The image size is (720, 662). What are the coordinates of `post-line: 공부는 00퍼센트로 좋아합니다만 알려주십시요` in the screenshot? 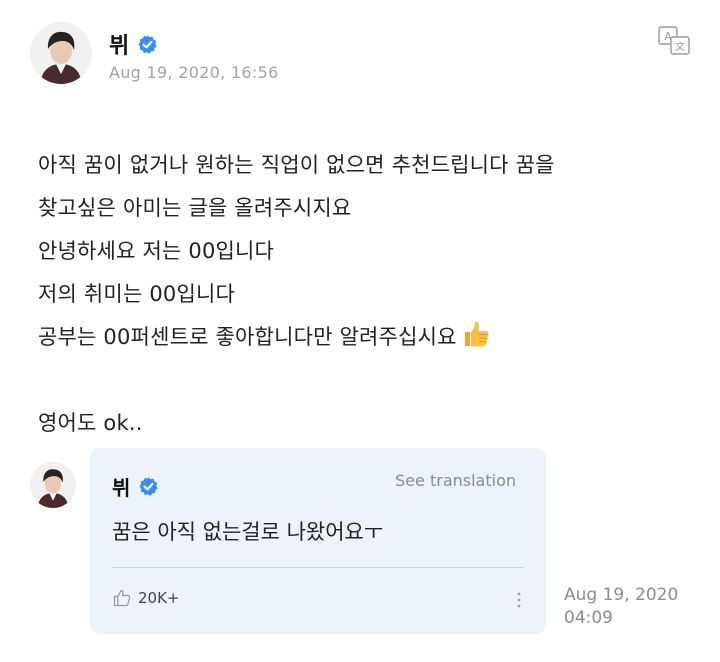 It's located at (247, 337).